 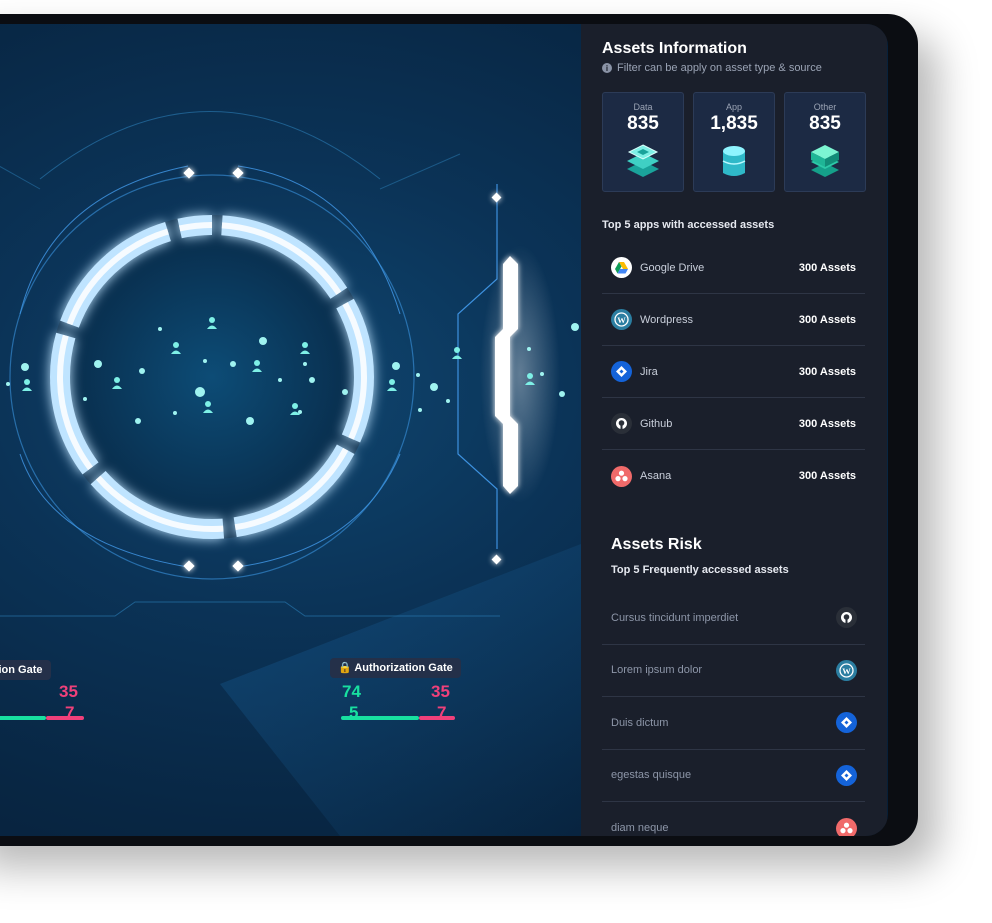 I want to click on risk-item-name: Lorem ipsum dolor, so click(x=657, y=670).